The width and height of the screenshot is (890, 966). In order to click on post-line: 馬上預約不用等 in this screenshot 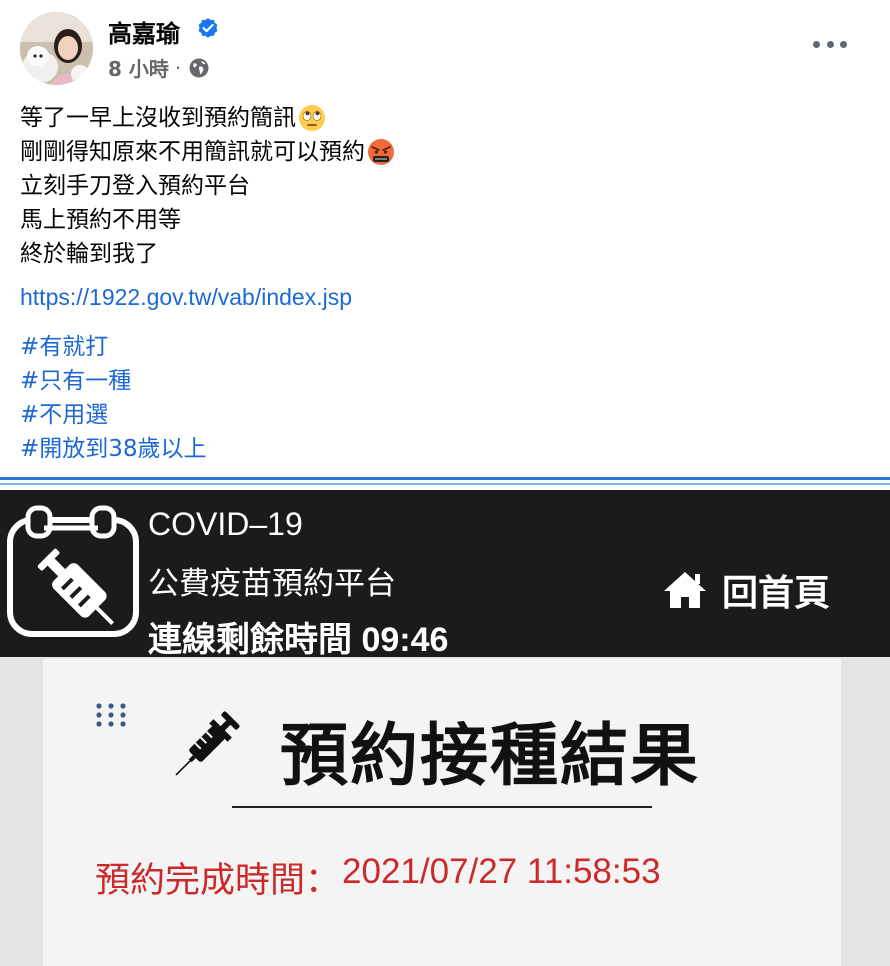, I will do `click(100, 220)`.